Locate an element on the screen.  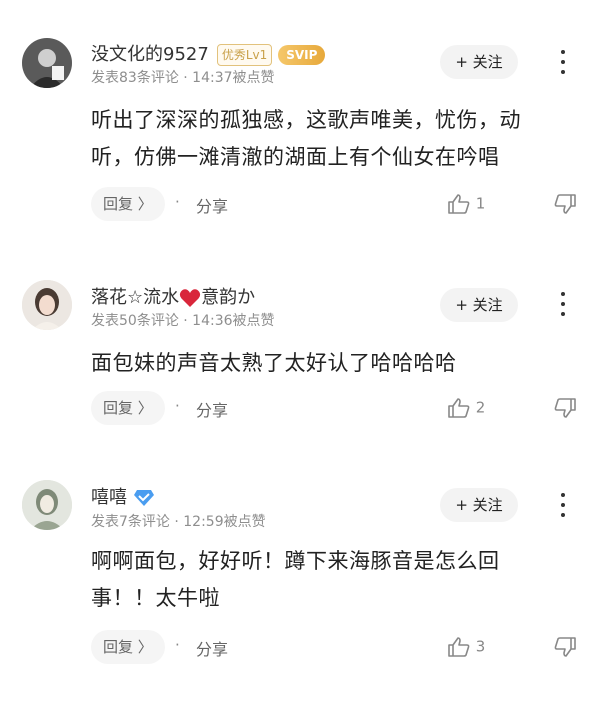
like-button: 1 is located at coordinates (466, 204).